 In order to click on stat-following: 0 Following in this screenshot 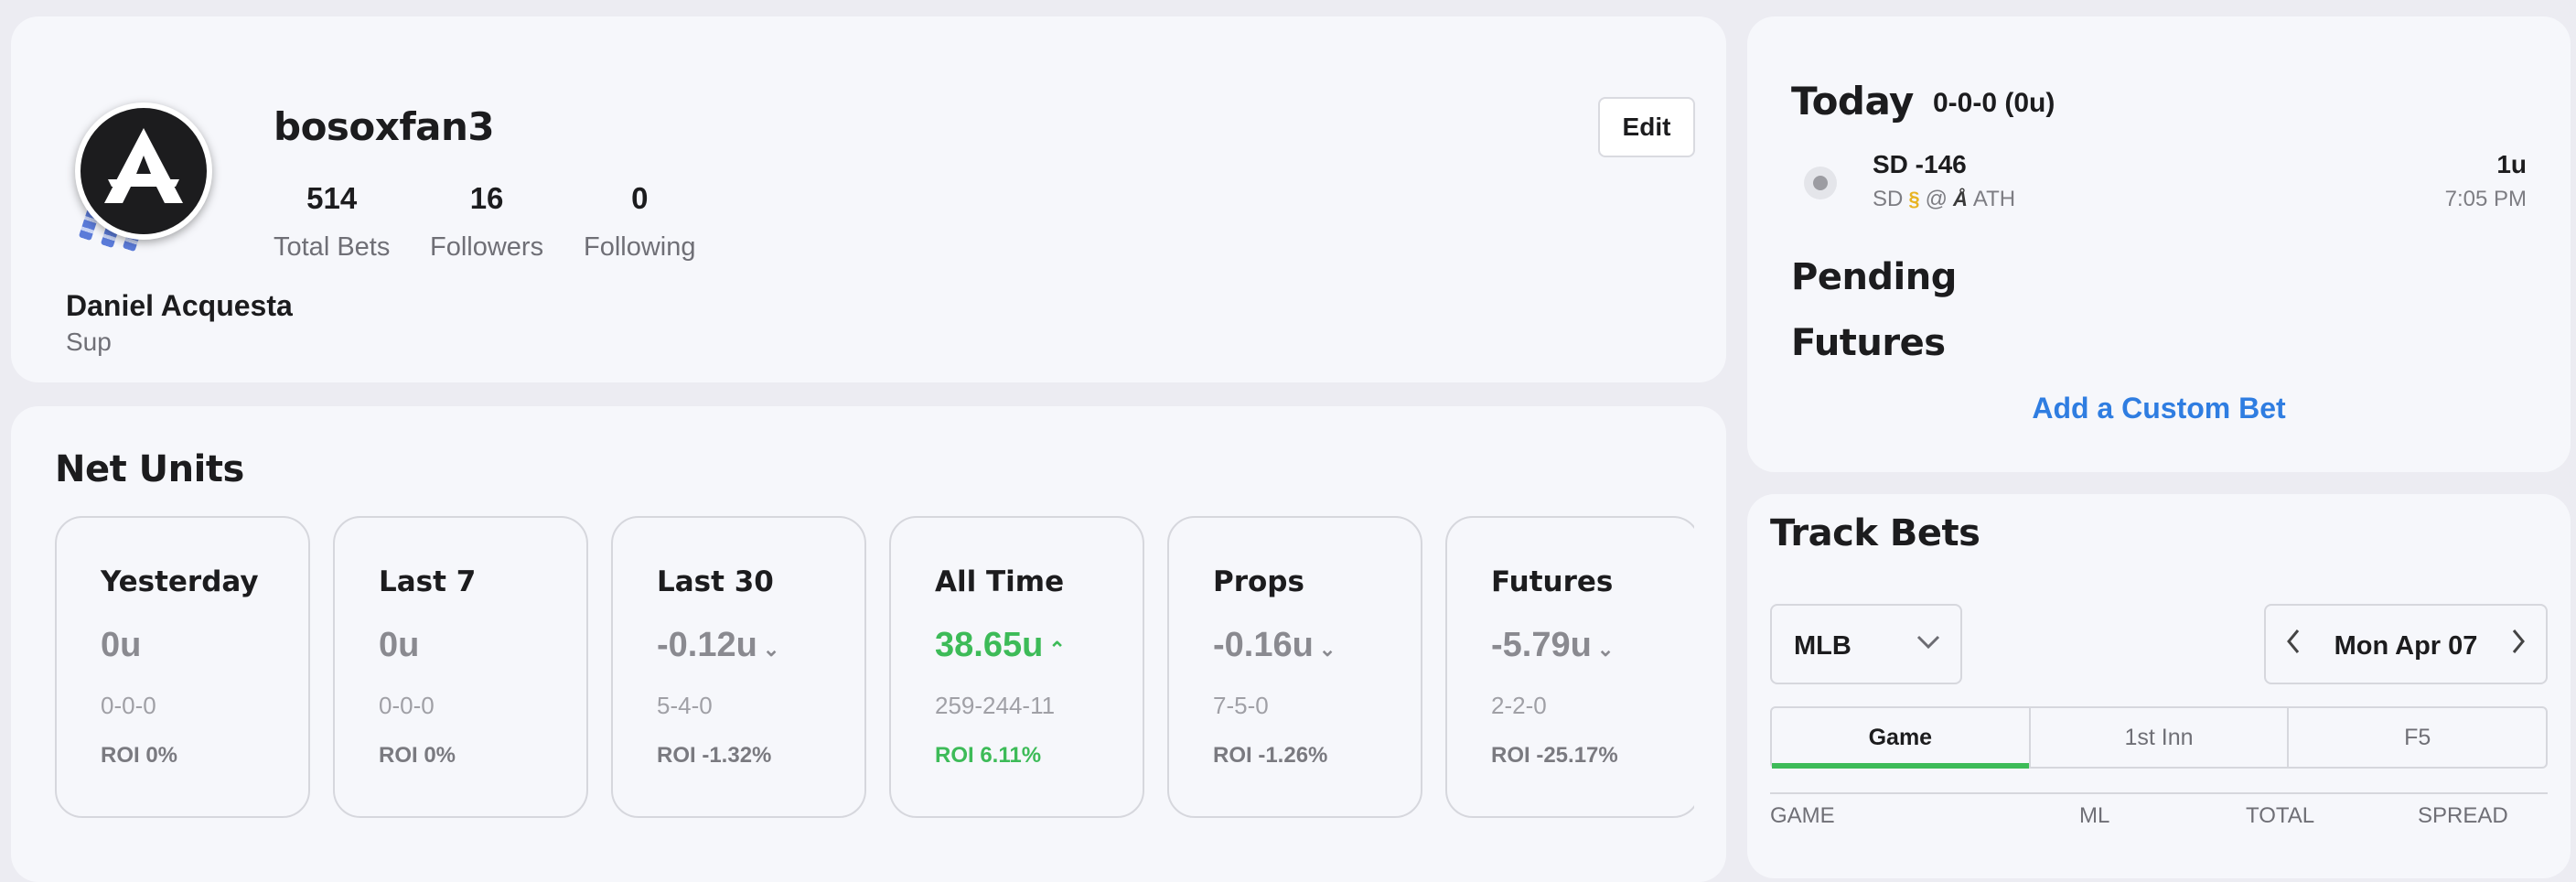, I will do `click(640, 222)`.